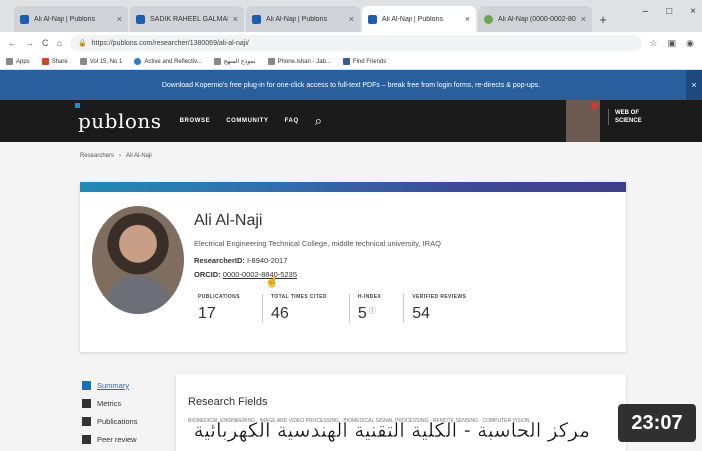 The height and width of the screenshot is (451, 702). I want to click on stat-value: 54, so click(421, 313).